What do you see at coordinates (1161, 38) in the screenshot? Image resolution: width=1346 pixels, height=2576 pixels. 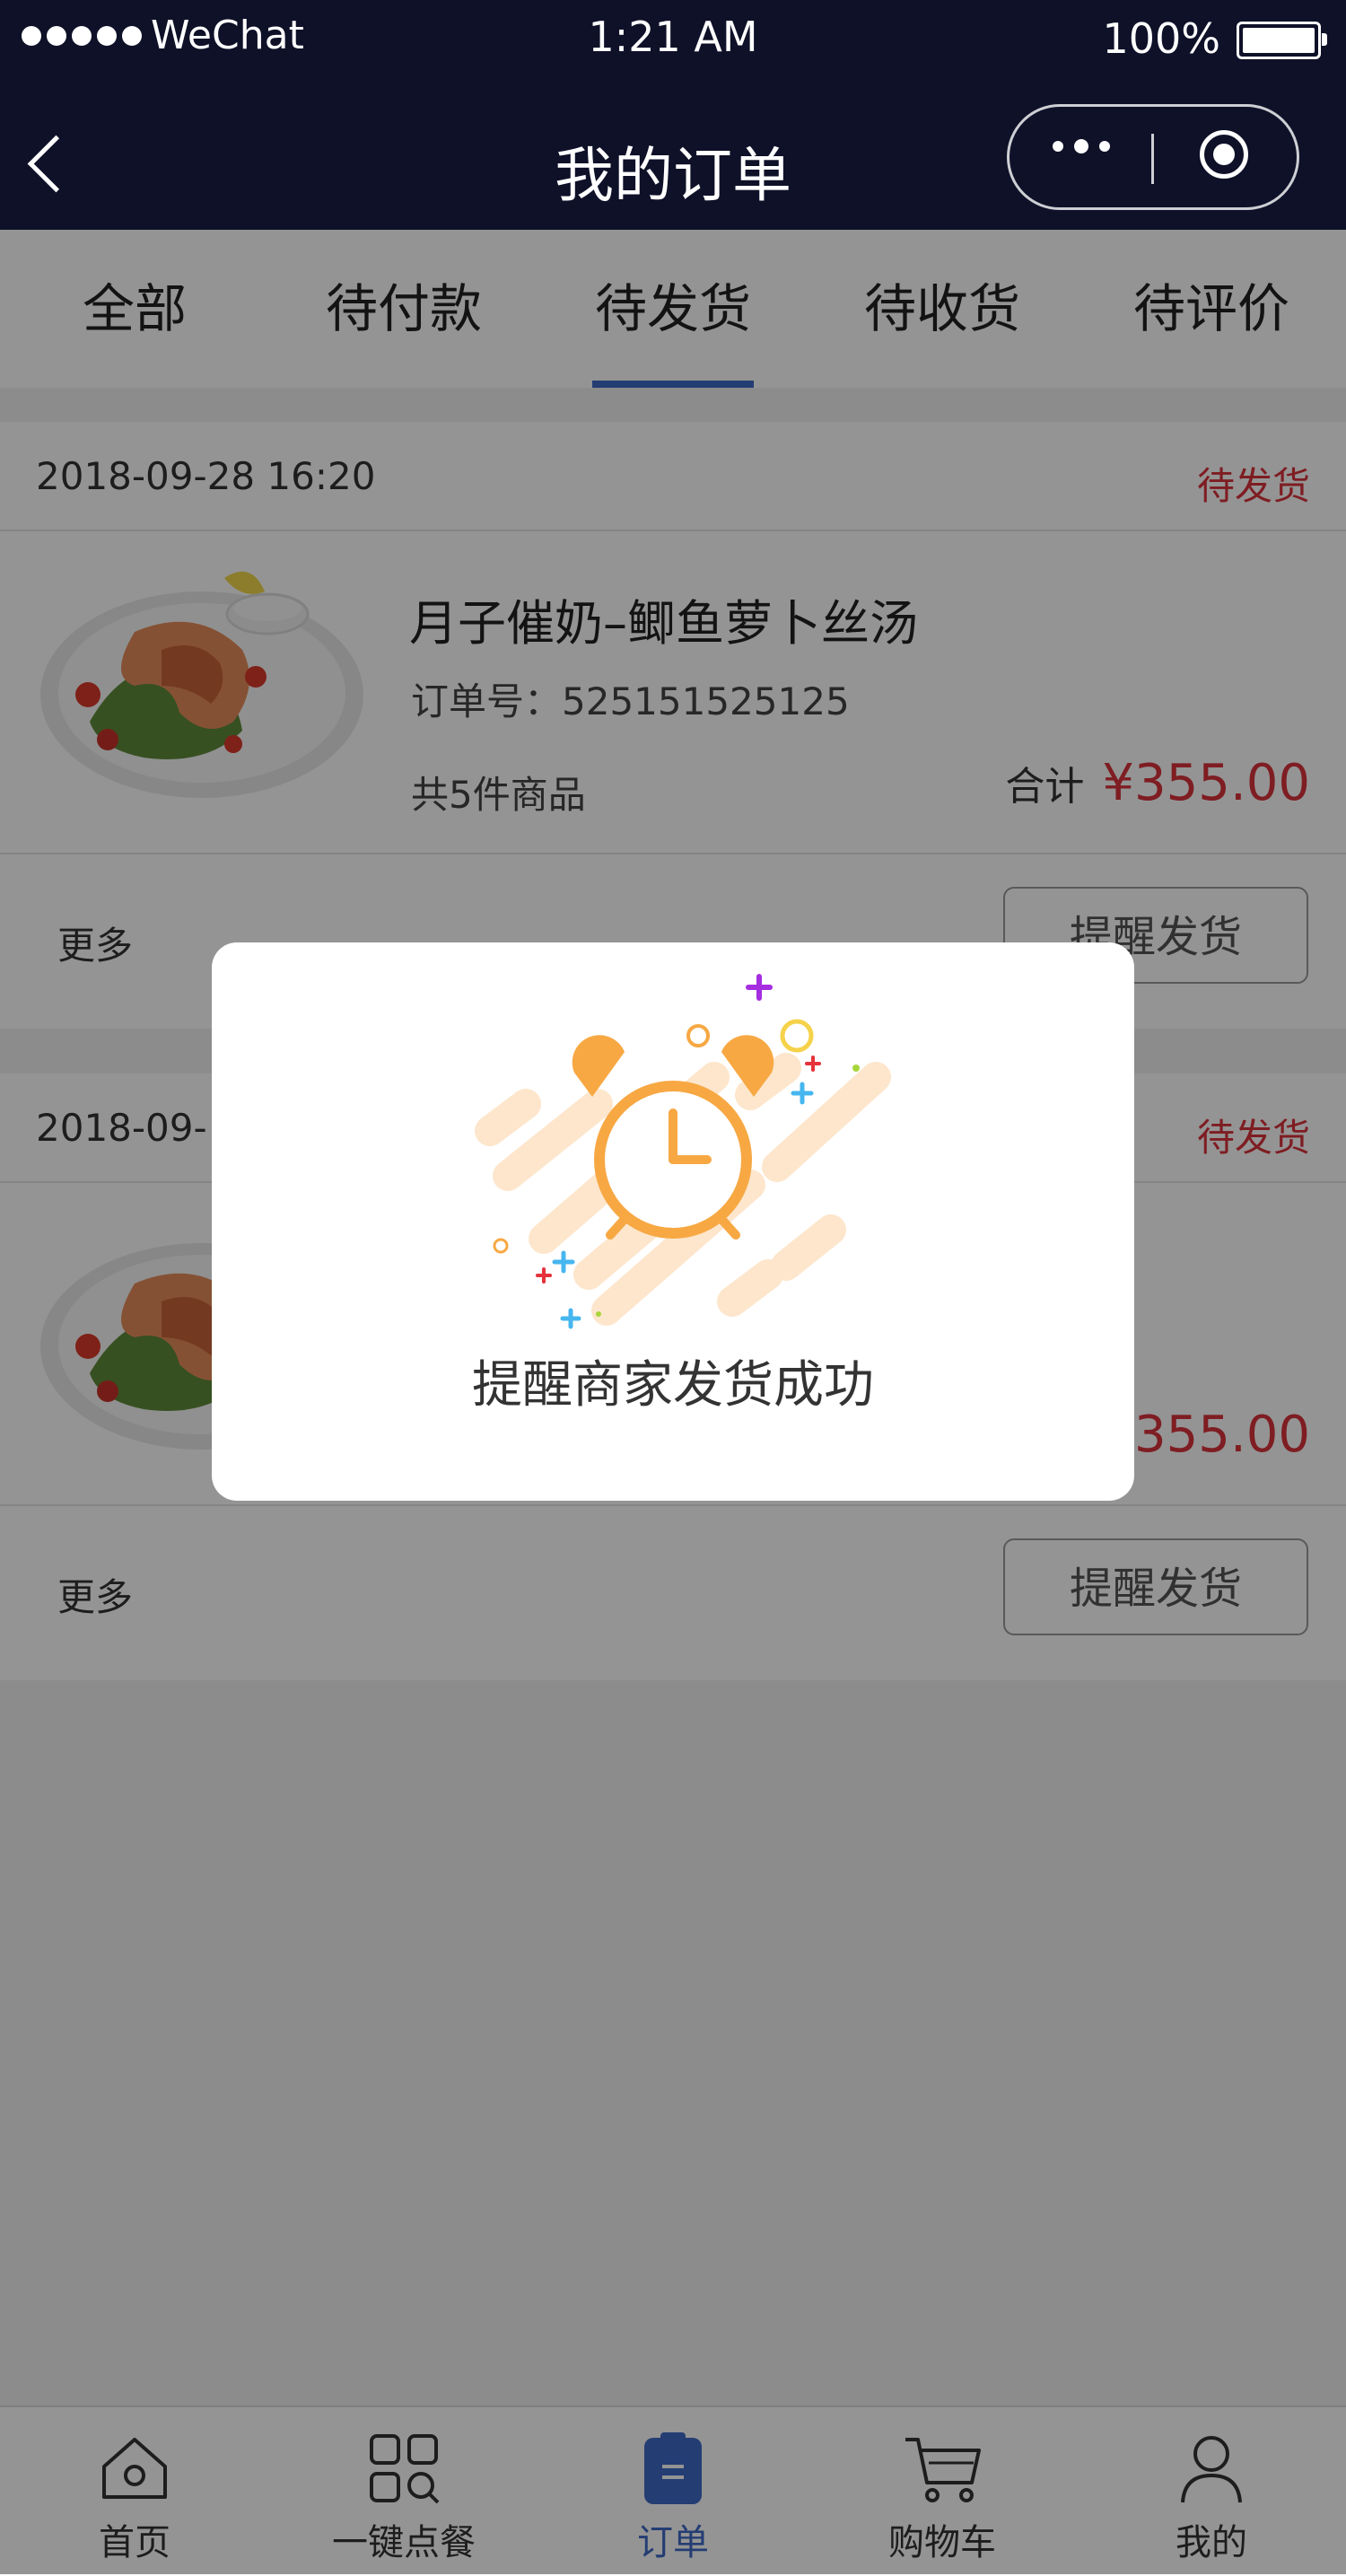 I see `battery-percent: 100%` at bounding box center [1161, 38].